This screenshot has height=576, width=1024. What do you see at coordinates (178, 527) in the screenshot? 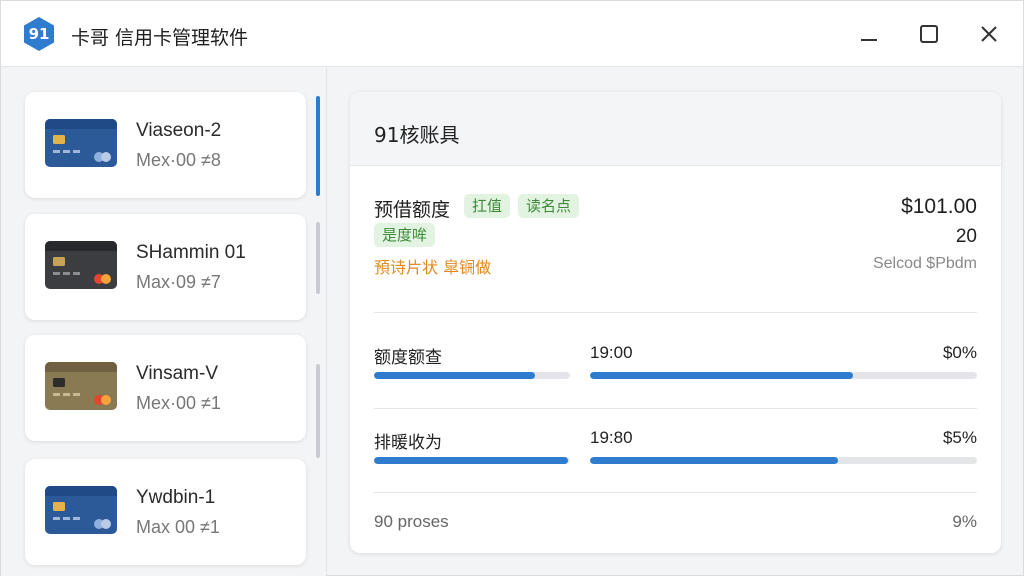
I see `card-number: Max 00 ≠1` at bounding box center [178, 527].